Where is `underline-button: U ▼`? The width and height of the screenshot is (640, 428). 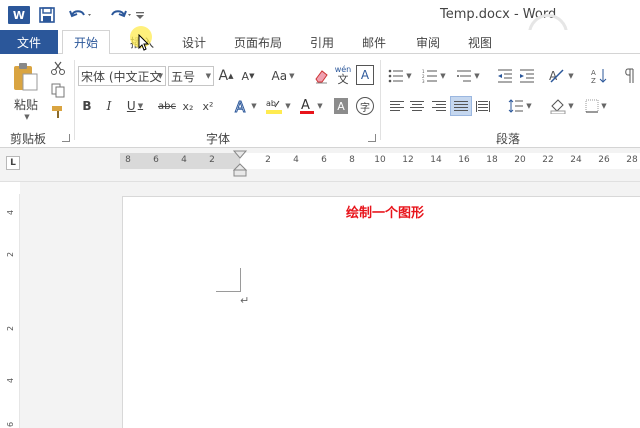
underline-button: U ▼ is located at coordinates (135, 106).